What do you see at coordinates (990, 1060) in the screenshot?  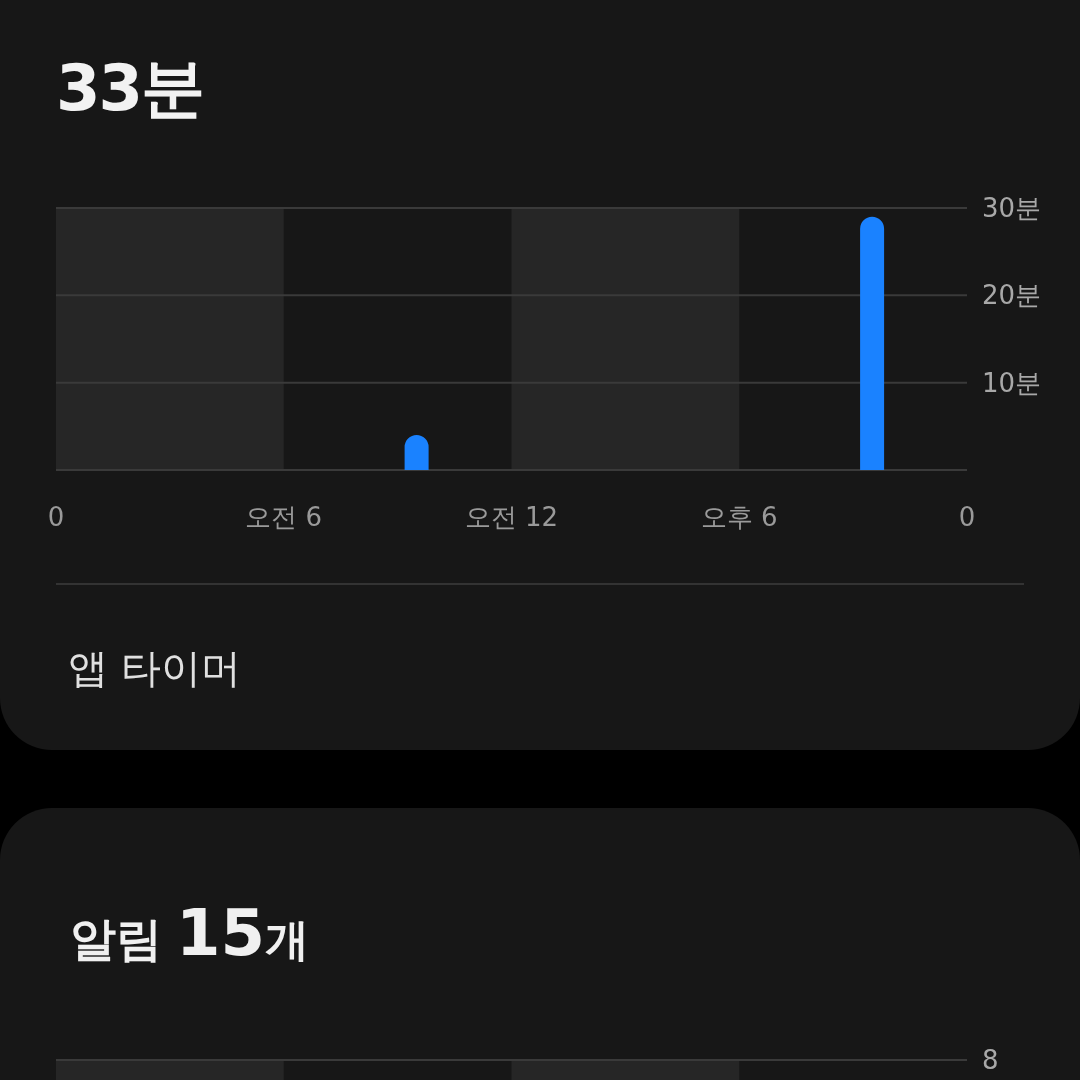 I see `y-axis-label: 8` at bounding box center [990, 1060].